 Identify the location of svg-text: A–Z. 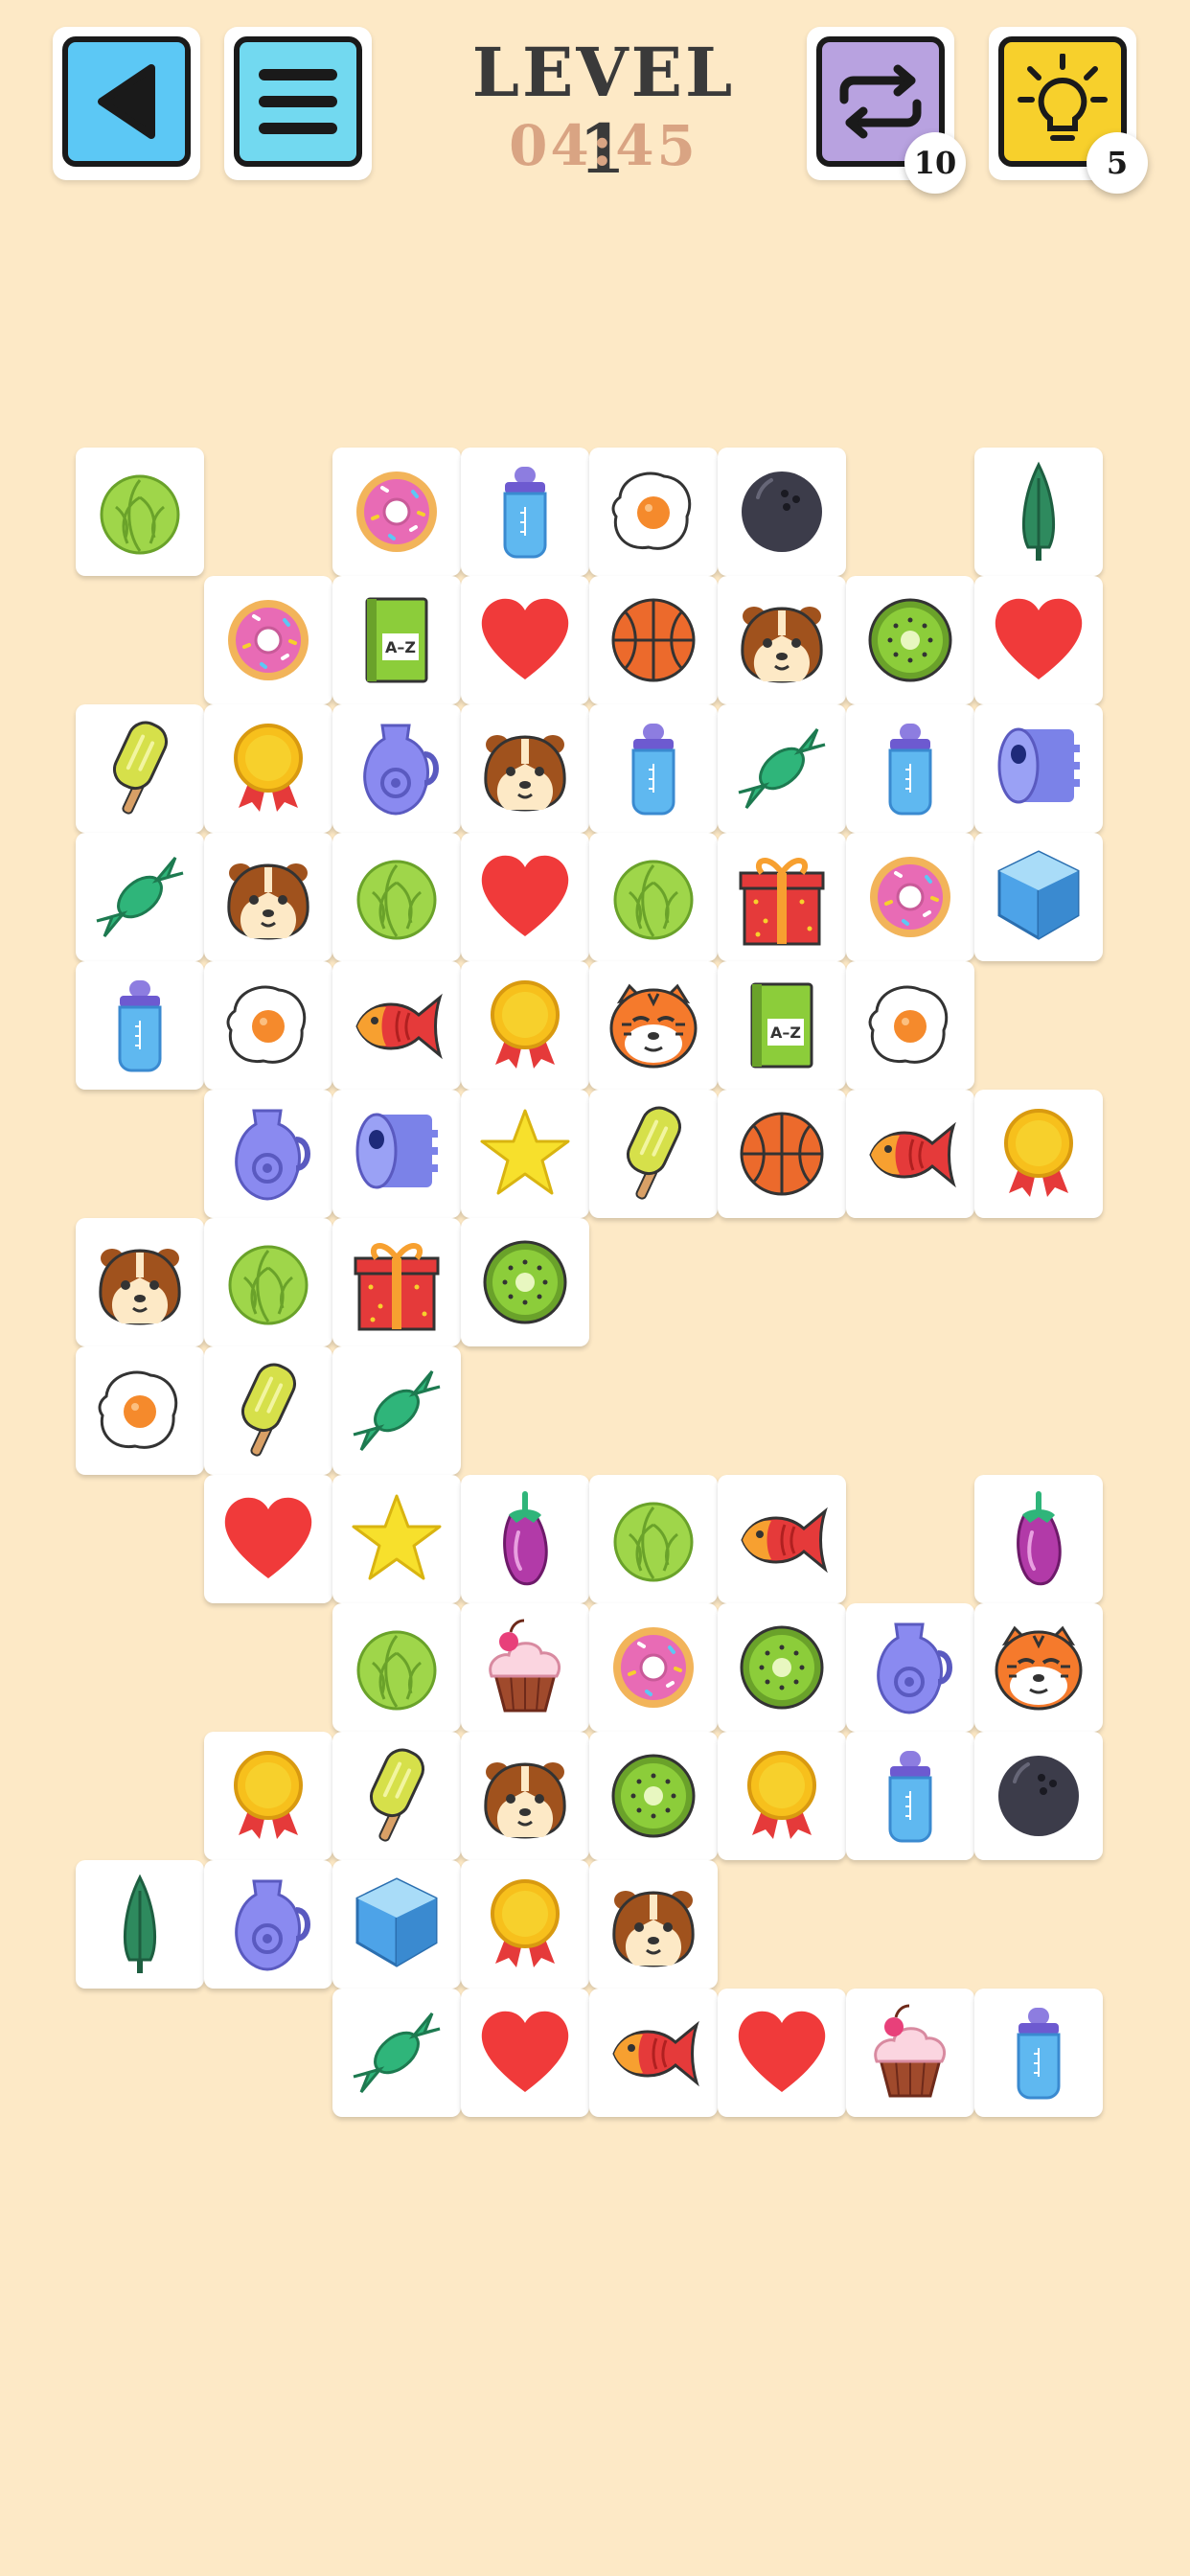
(786, 1033).